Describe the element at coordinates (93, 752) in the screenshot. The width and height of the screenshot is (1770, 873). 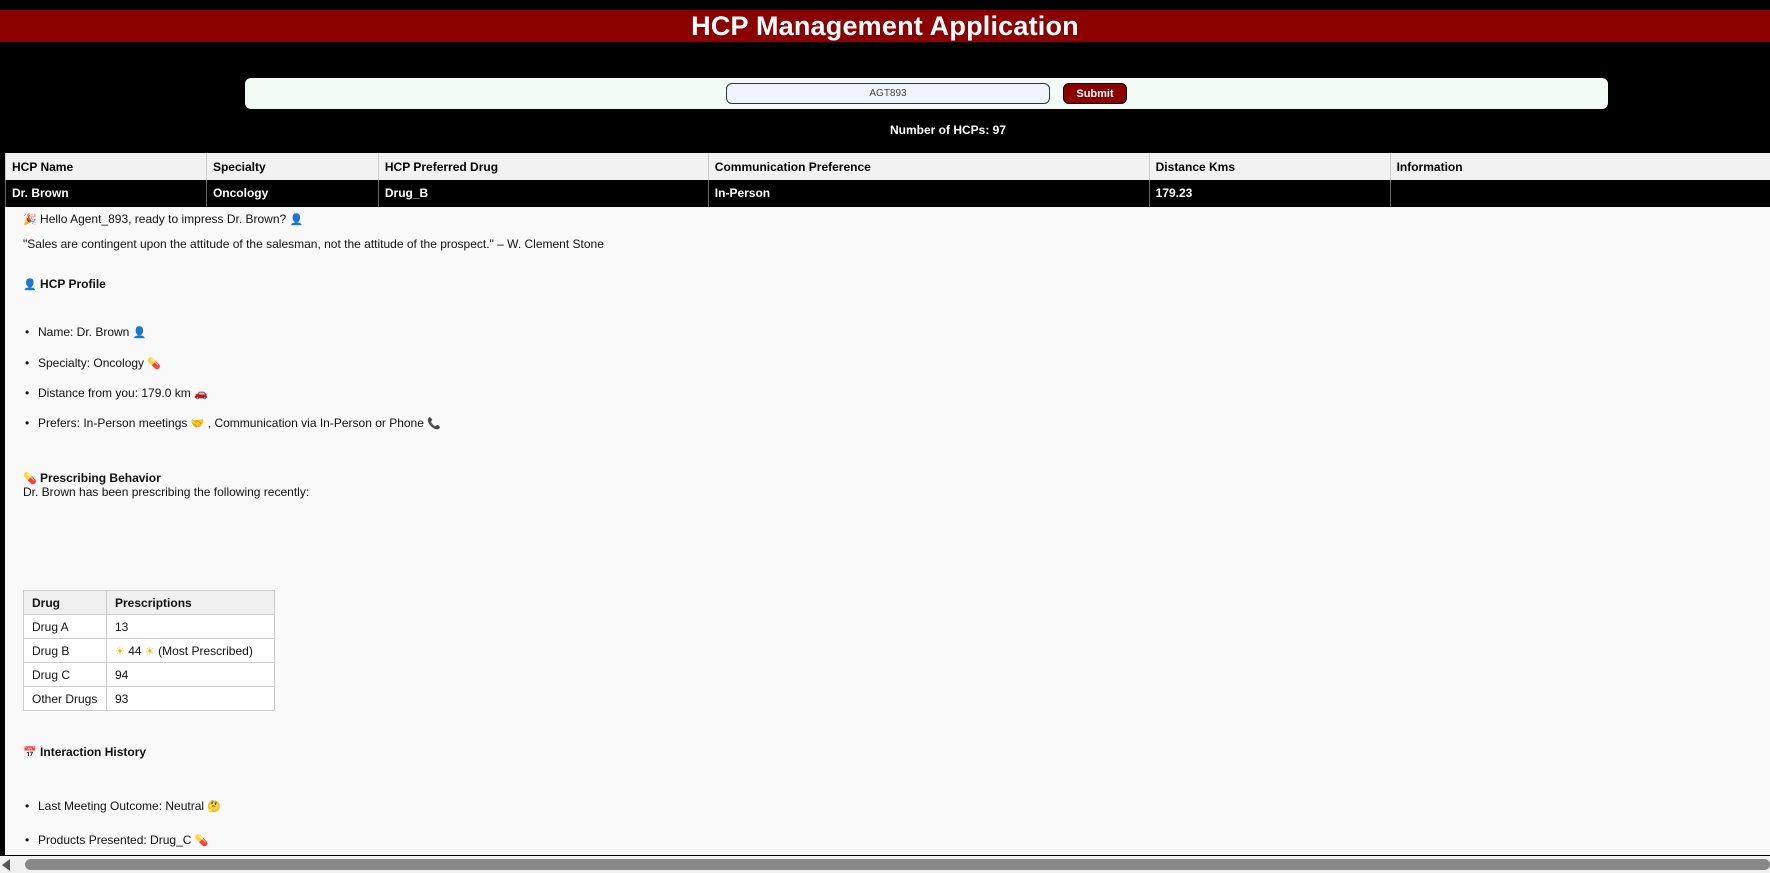
I see `interaction-title-text: Interaction History` at that location.